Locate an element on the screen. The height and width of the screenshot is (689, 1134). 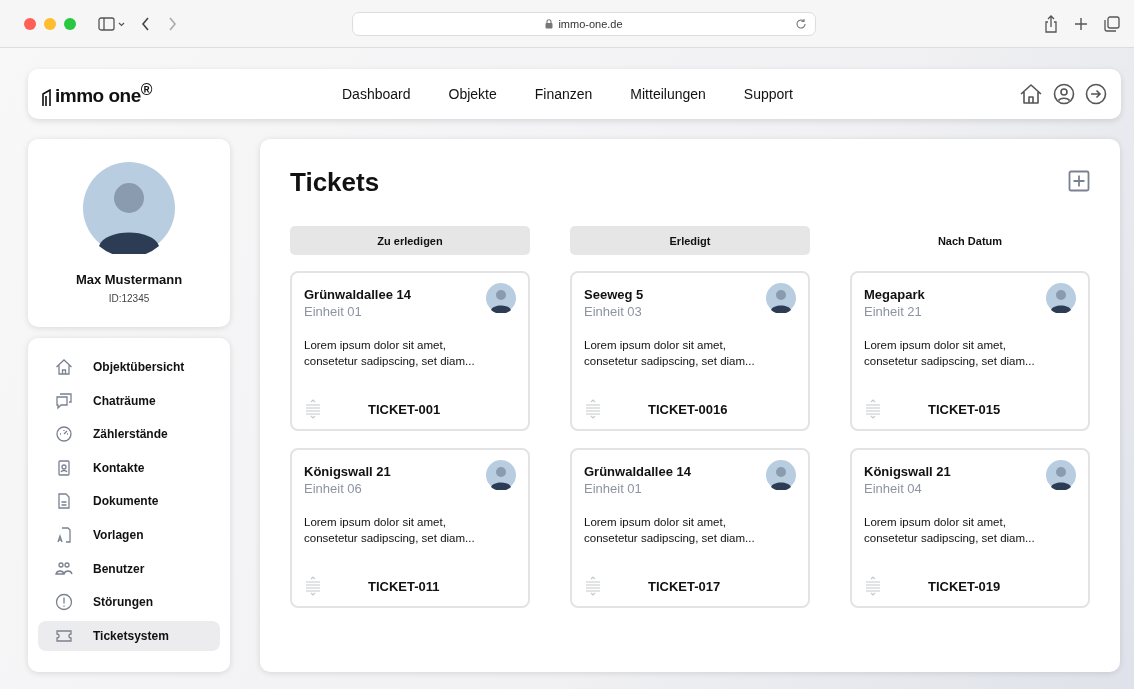
sidebar-item: Benutzer is located at coordinates (129, 568).